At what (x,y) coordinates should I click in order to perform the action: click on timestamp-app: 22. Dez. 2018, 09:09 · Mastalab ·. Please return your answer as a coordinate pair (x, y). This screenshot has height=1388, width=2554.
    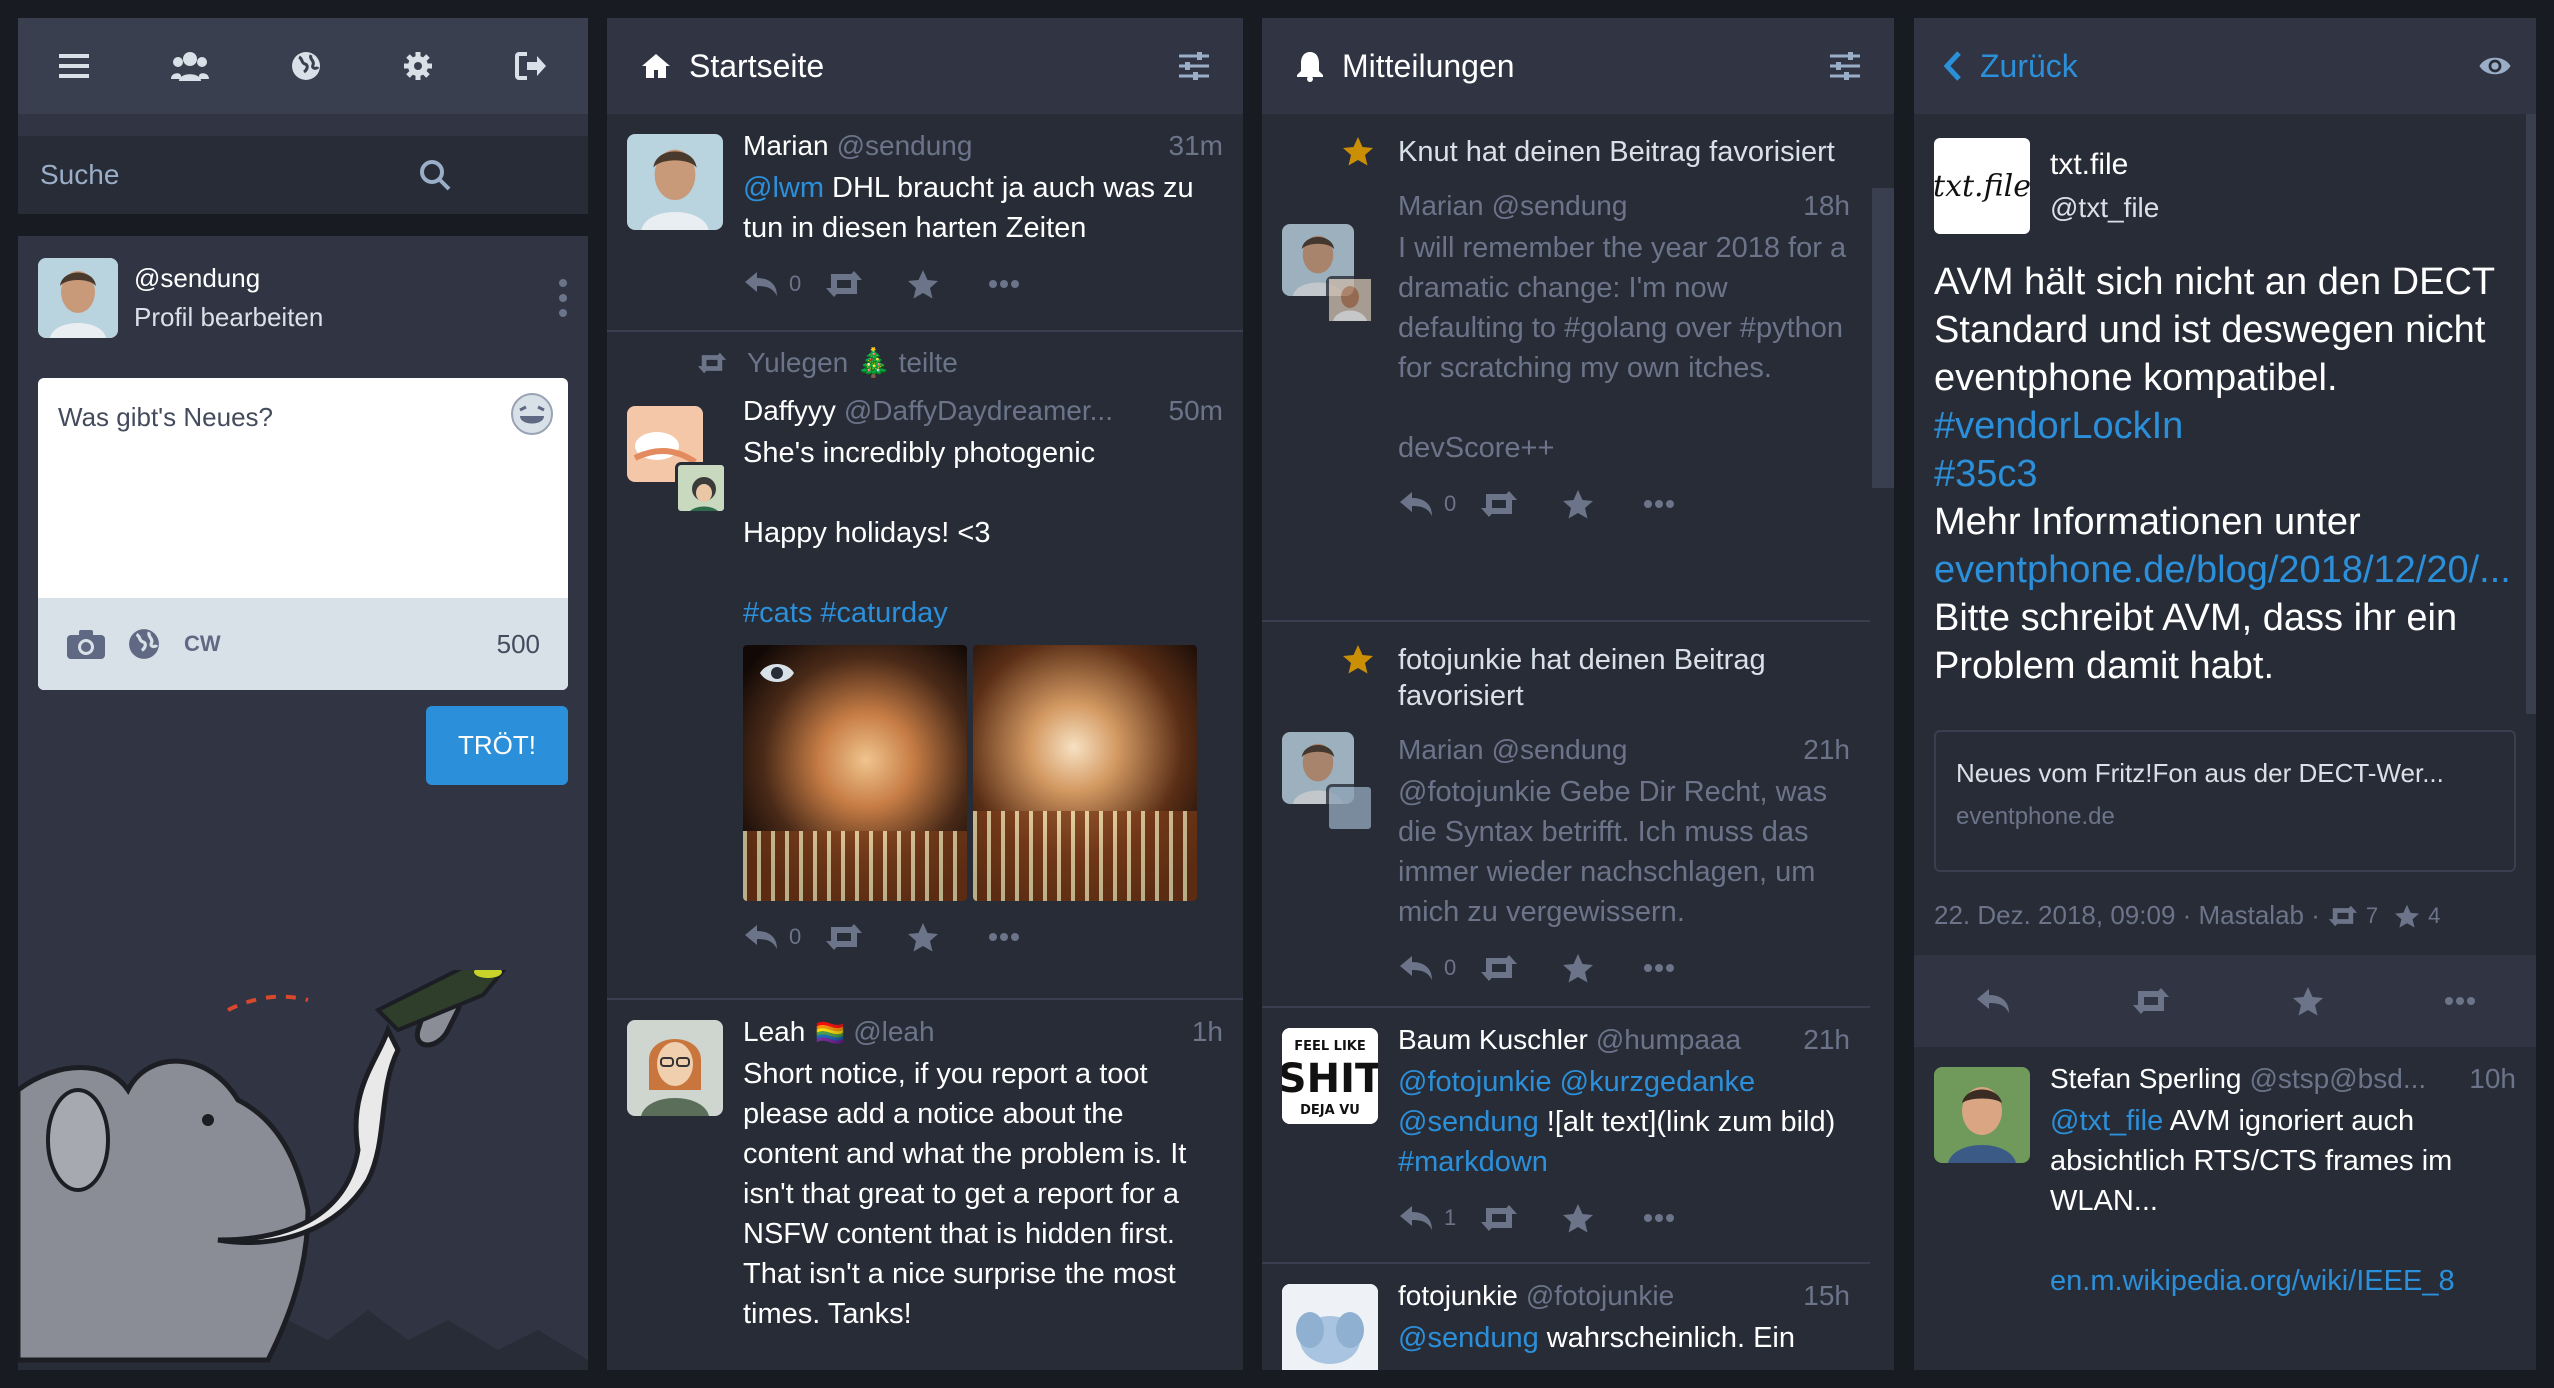
    Looking at the image, I should click on (2127, 915).